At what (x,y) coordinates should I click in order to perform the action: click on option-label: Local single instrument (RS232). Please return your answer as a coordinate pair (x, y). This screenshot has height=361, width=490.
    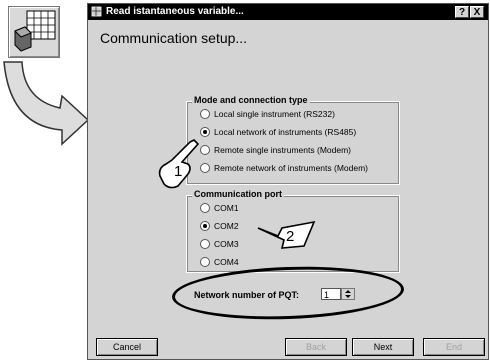
    Looking at the image, I should click on (274, 114).